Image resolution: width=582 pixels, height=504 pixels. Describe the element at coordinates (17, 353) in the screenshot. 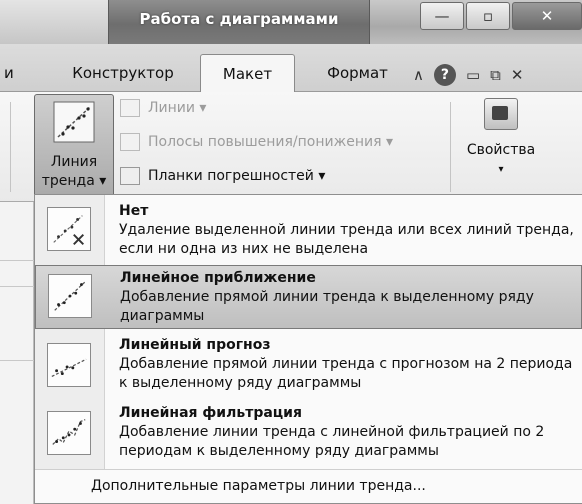

I see `worksheet-fragment` at that location.